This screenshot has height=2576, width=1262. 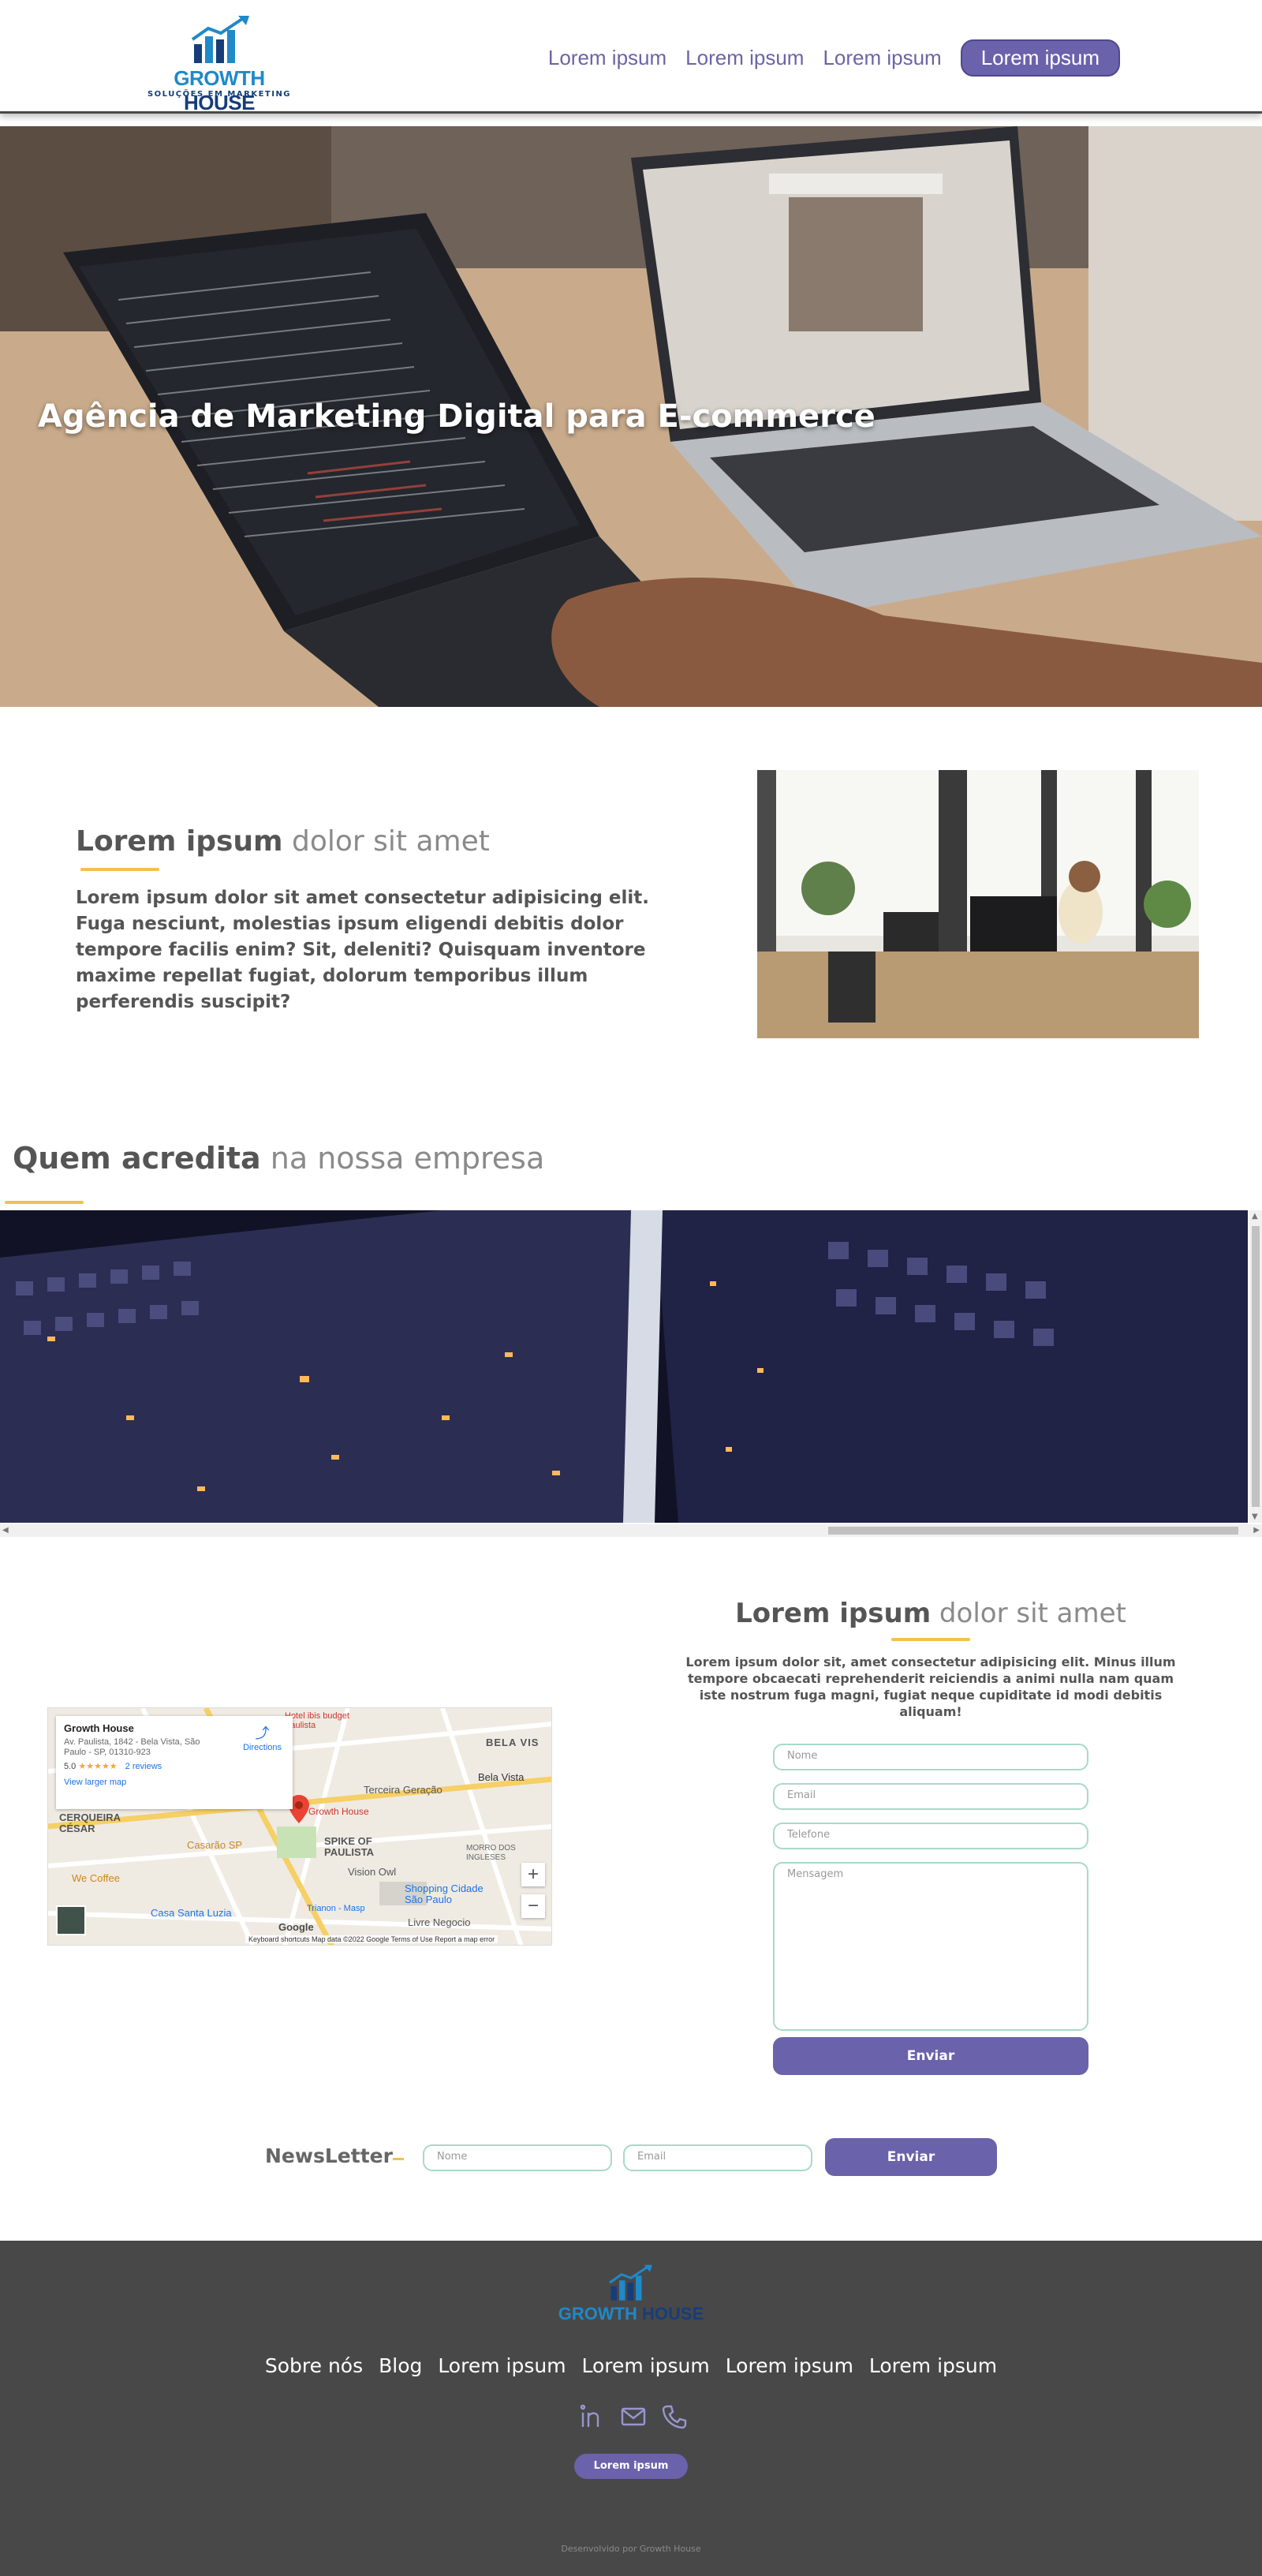 What do you see at coordinates (403, 1790) in the screenshot?
I see `map-label: Terceira Geração` at bounding box center [403, 1790].